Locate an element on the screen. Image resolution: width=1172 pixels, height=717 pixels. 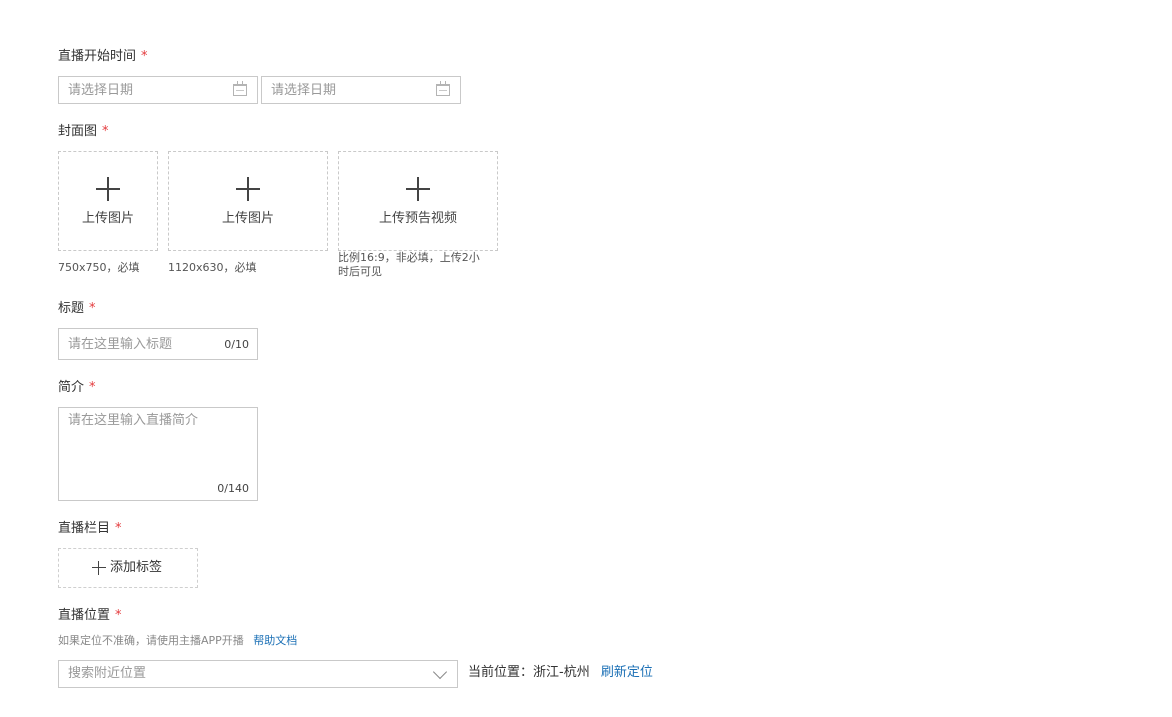
help-doc-link: 帮助文档 is located at coordinates (275, 640).